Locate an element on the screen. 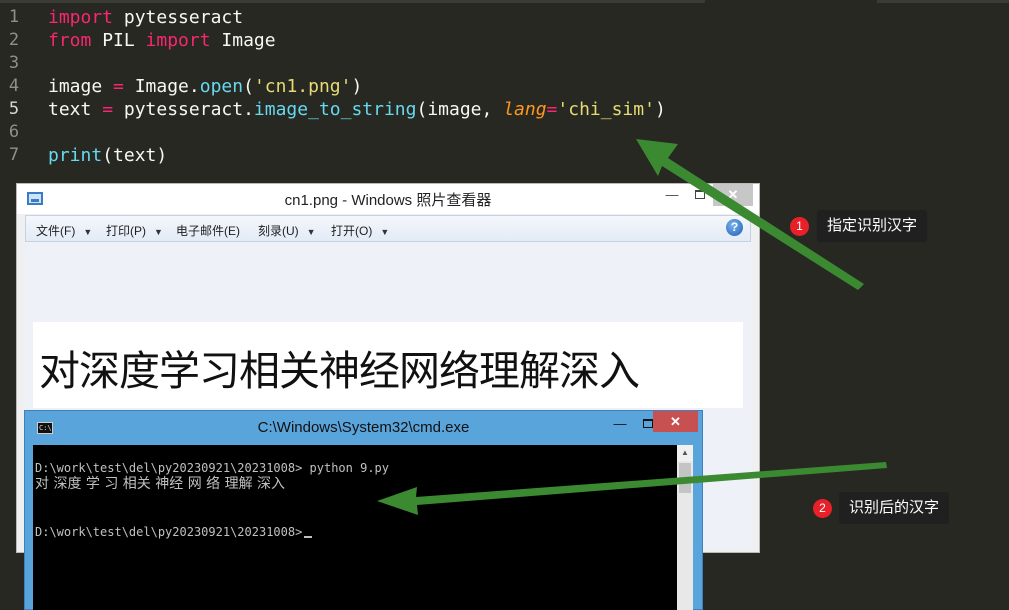 The width and height of the screenshot is (1009, 610). line-number: 6 is located at coordinates (14, 132).